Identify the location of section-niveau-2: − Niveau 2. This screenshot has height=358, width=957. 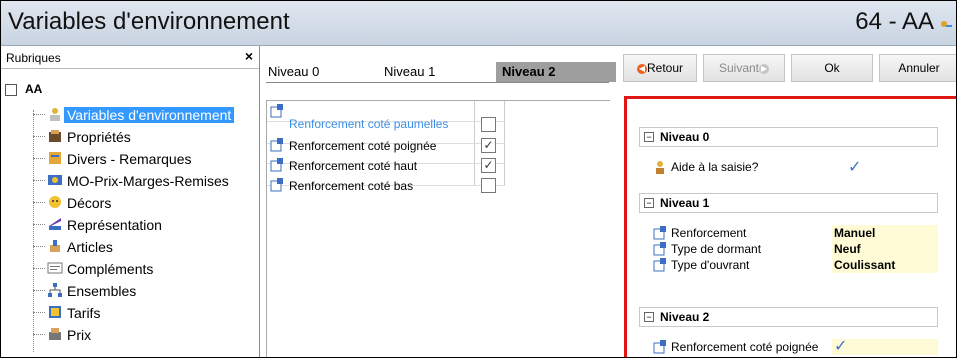
(788, 317).